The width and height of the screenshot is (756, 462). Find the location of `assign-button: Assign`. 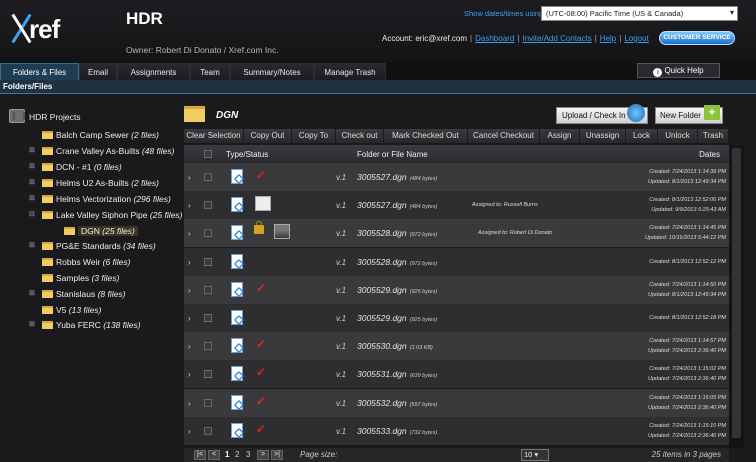

assign-button: Assign is located at coordinates (560, 136).